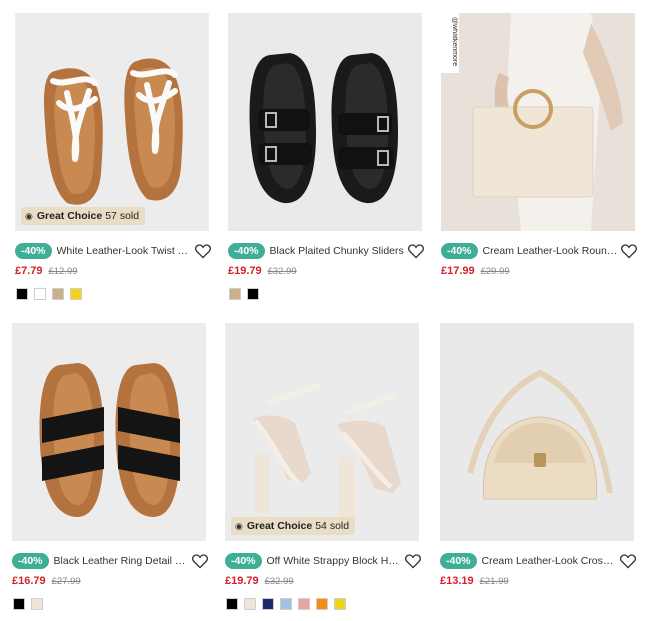  I want to click on product-image: @whatkenmore, so click(538, 122).